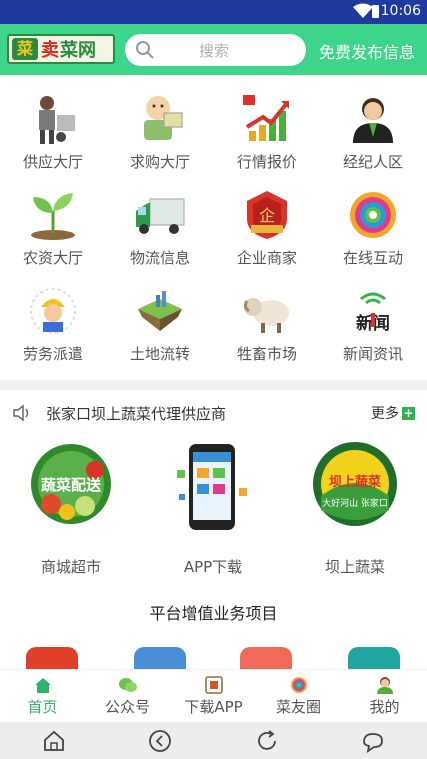 Image resolution: width=427 pixels, height=759 pixels. I want to click on feature-mall: 蔬菜配送 商城超市, so click(71, 510).